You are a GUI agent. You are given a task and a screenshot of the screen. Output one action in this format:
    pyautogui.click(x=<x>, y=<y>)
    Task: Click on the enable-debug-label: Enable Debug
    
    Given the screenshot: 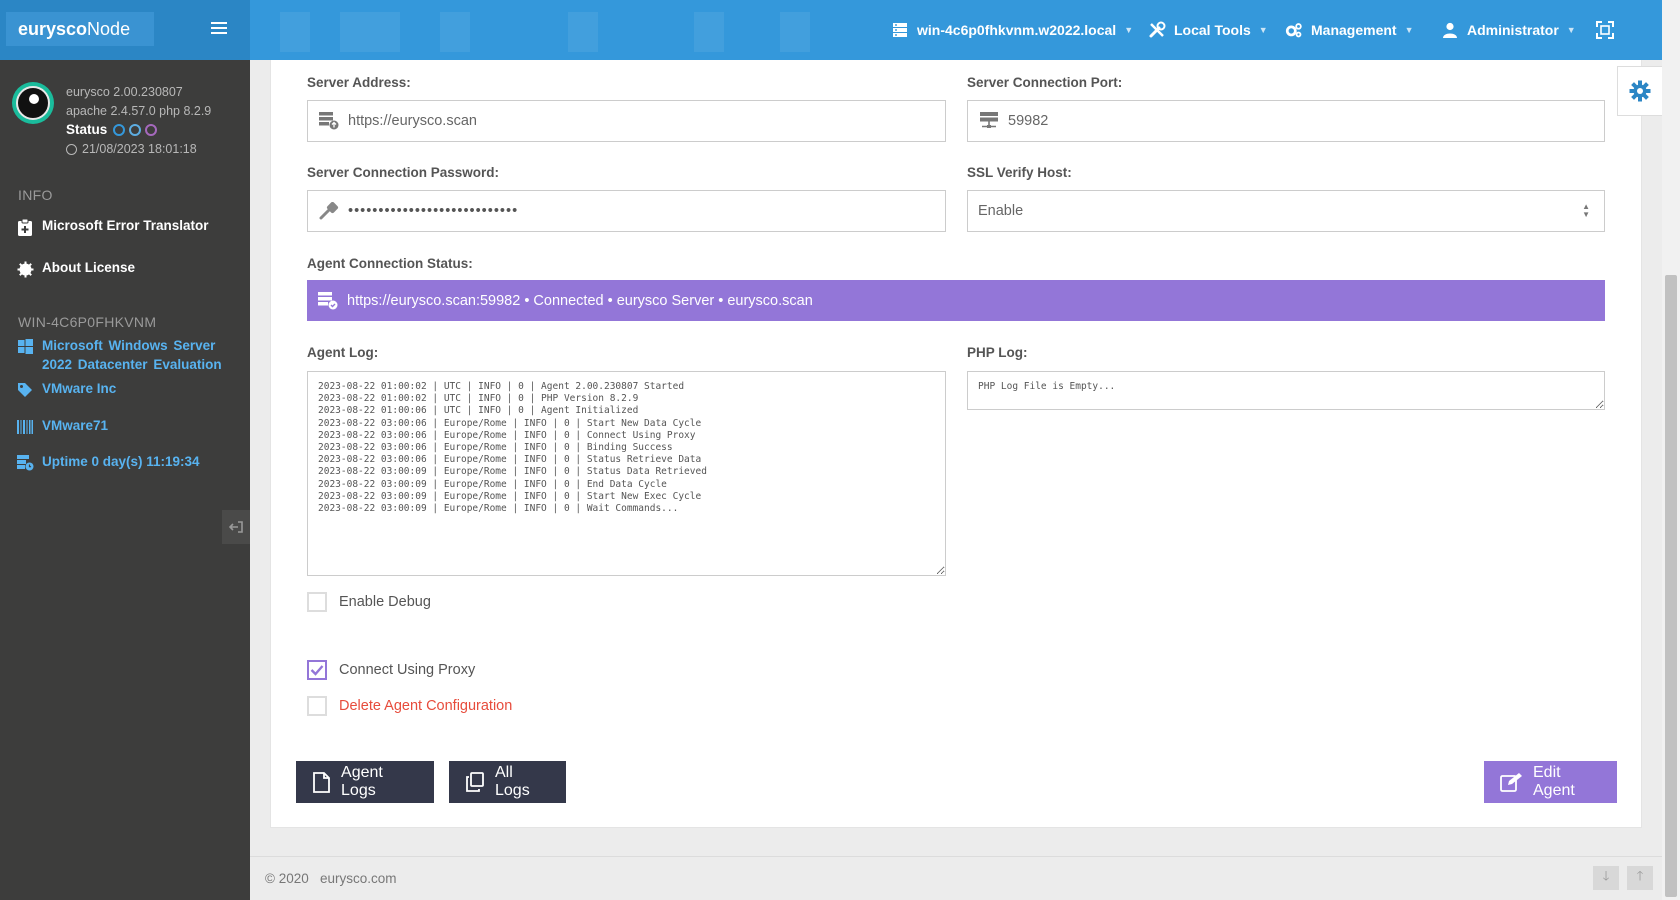 What is the action you would take?
    pyautogui.click(x=385, y=602)
    